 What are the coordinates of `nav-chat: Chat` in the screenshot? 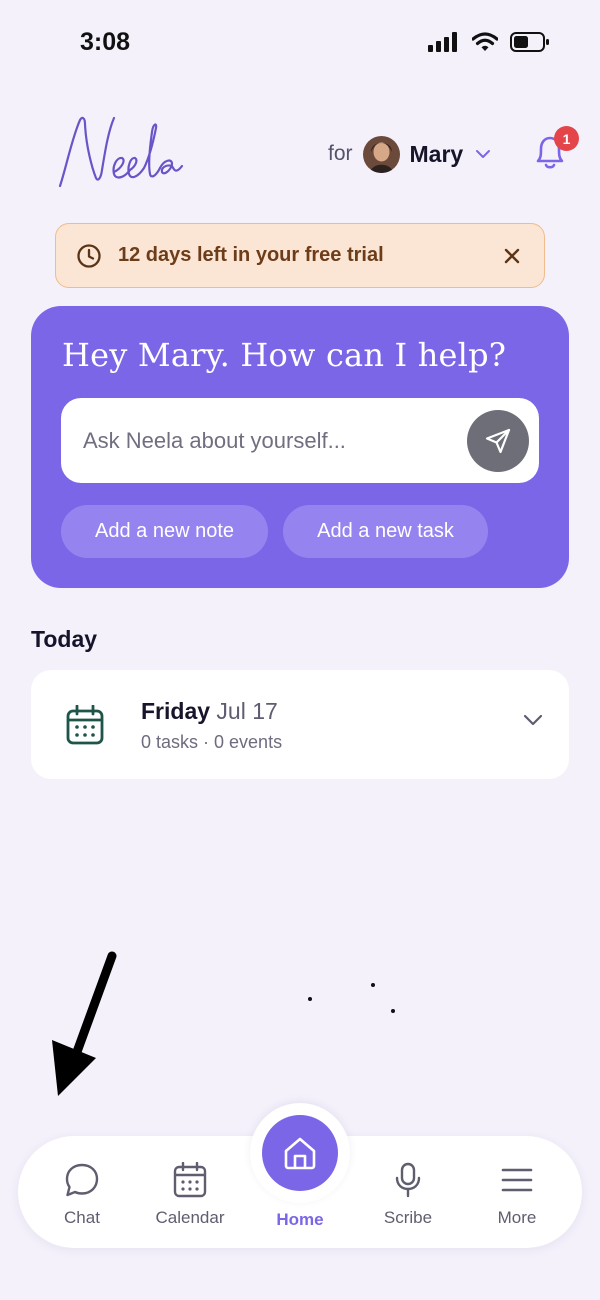 It's located at (82, 1192).